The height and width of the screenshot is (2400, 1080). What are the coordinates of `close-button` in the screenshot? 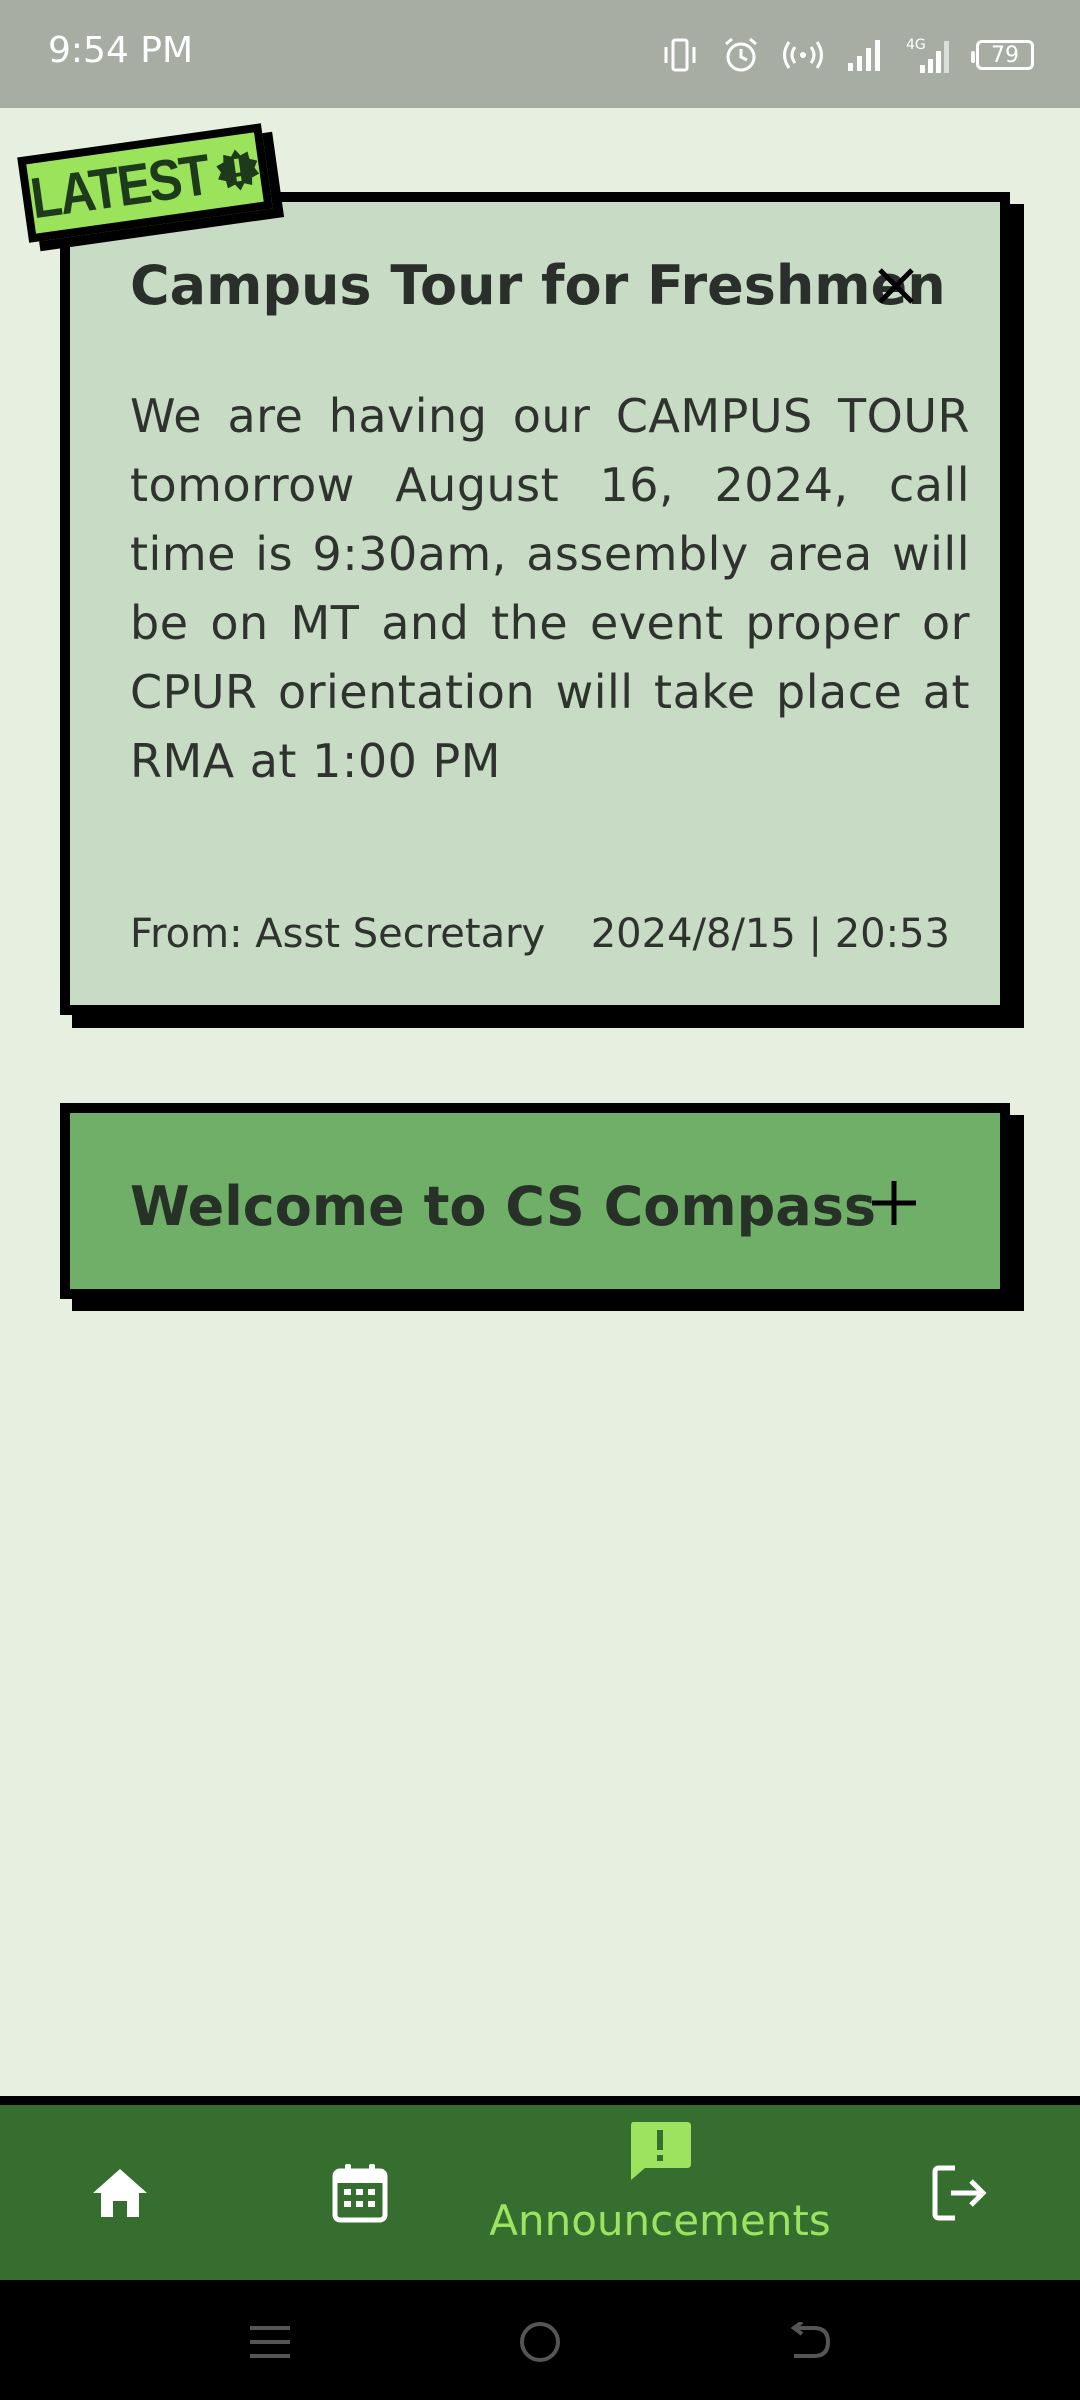 It's located at (896, 286).